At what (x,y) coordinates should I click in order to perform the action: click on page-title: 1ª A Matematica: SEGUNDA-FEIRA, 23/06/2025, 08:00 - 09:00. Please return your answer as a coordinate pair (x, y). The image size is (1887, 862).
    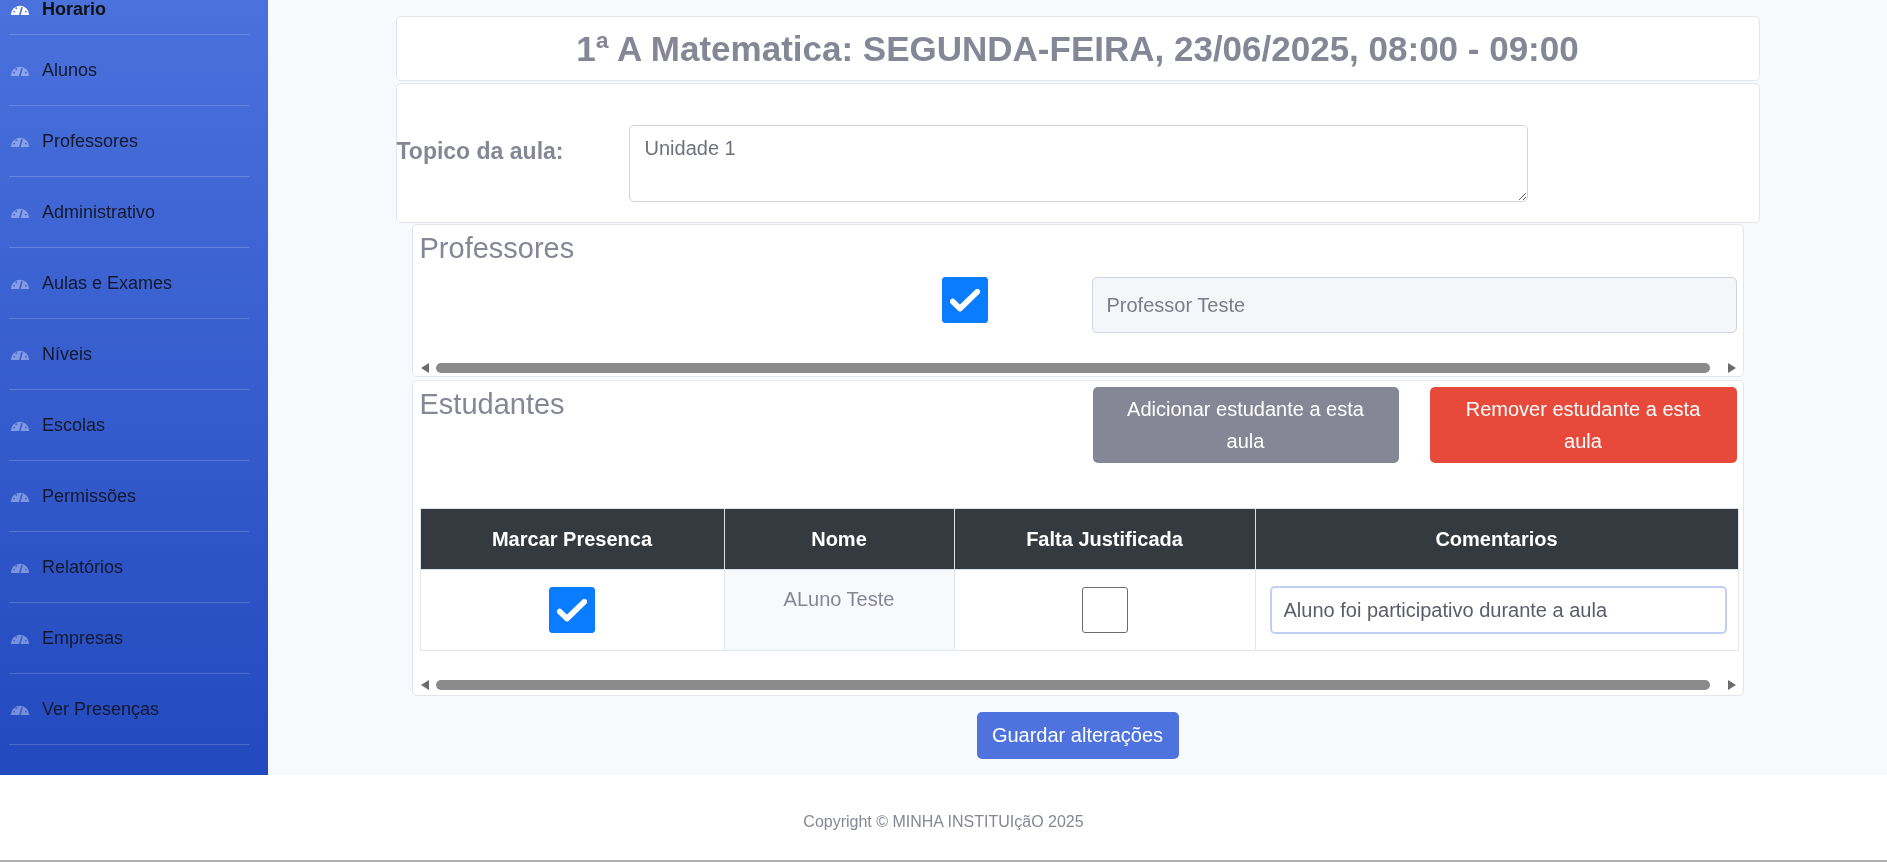
    Looking at the image, I should click on (1077, 48).